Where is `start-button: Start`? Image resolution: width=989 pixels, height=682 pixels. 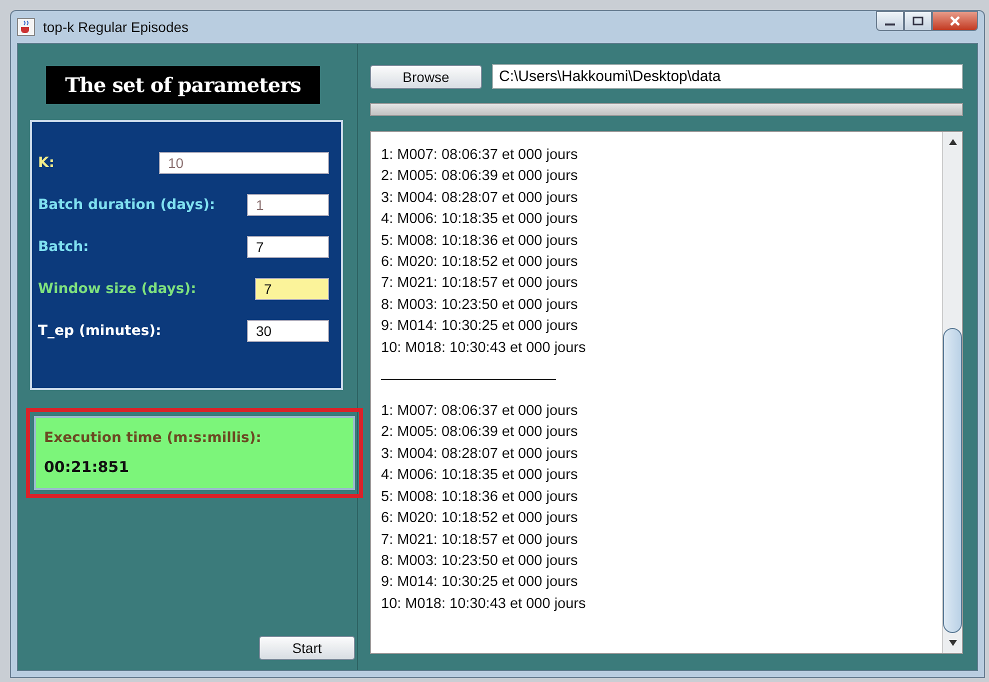
start-button: Start is located at coordinates (307, 648).